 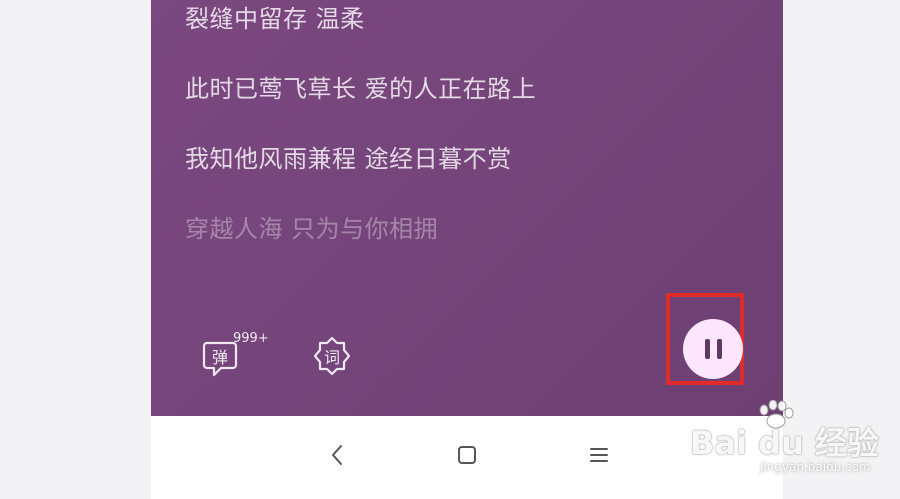 I want to click on lyrics-label: 词, so click(x=331, y=357).